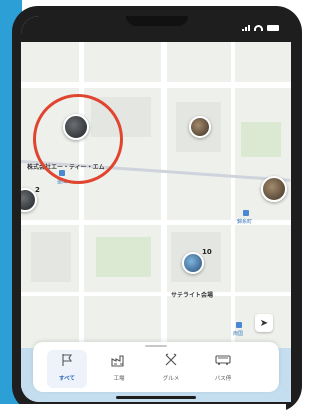  I want to click on battery-icon, so click(273, 28).